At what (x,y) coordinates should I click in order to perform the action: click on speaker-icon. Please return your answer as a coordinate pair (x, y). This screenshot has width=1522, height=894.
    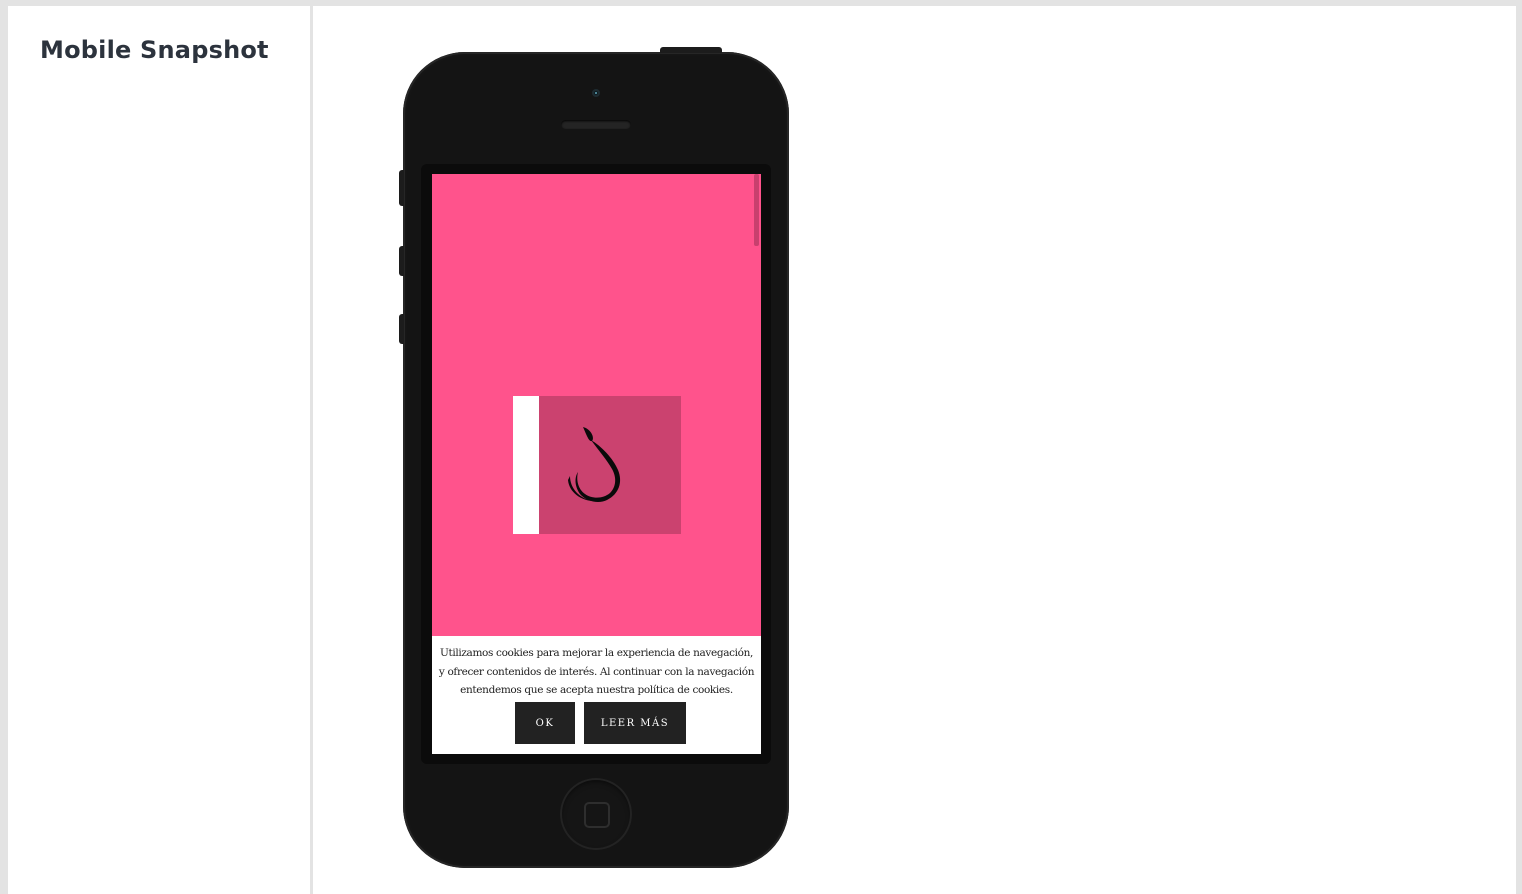
    Looking at the image, I should click on (596, 124).